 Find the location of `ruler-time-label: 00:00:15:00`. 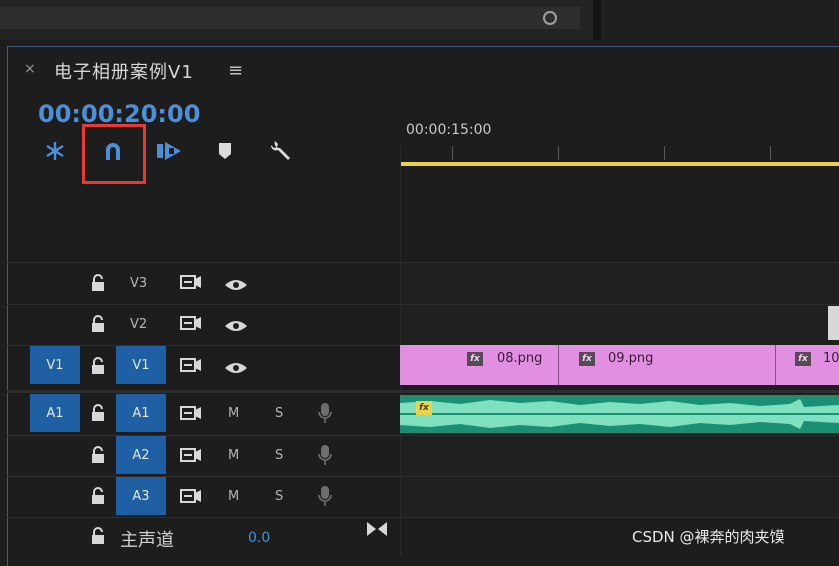

ruler-time-label: 00:00:15:00 is located at coordinates (449, 130).